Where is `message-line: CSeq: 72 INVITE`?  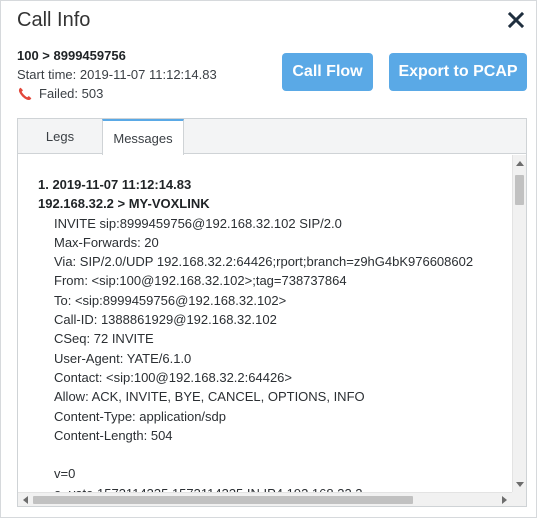
message-line: CSeq: 72 INVITE is located at coordinates (104, 339).